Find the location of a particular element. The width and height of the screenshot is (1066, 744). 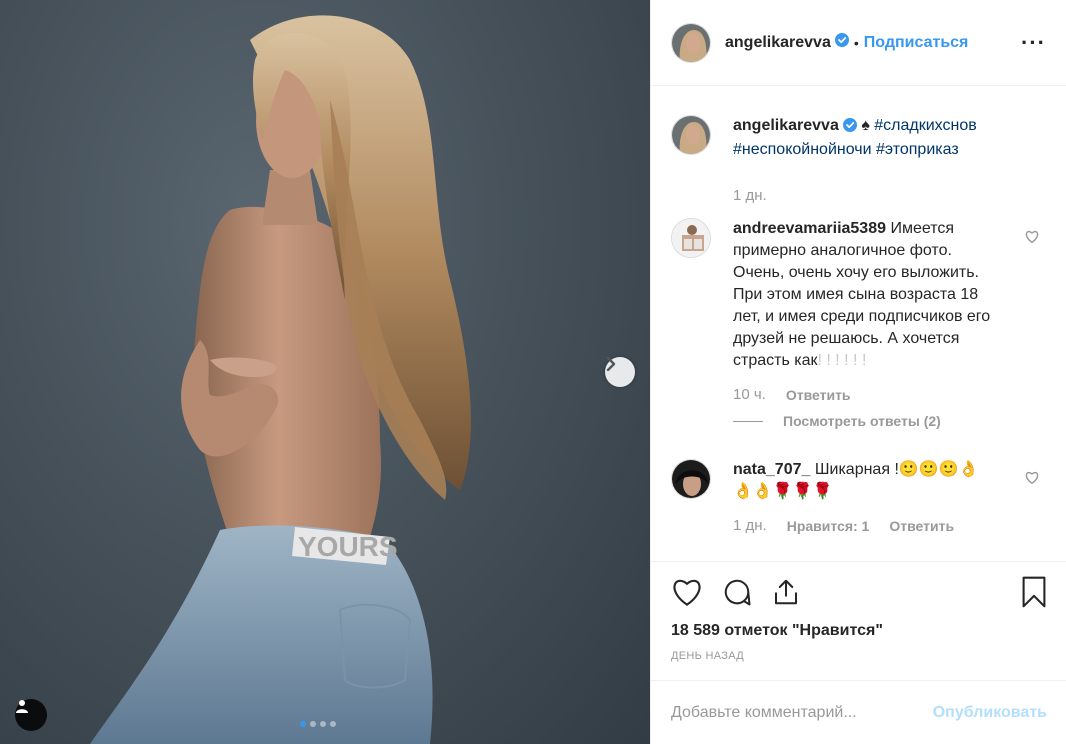

post-actions: 18 589 отметок "Нравится" ДЕНЬ НАЗАД is located at coordinates (858, 611).